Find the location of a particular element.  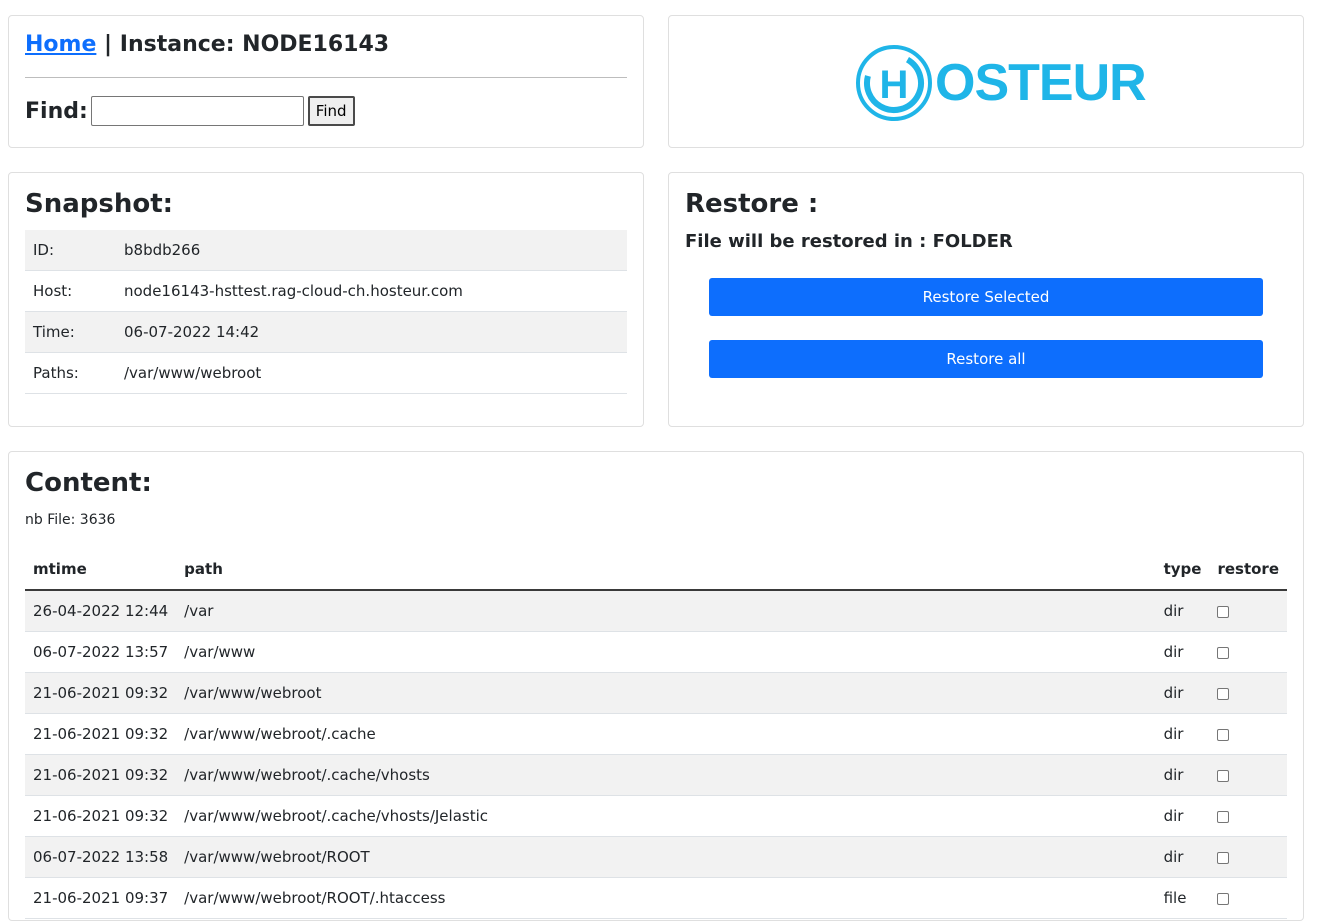

snapshot-value: 06-07-2022 14:42 is located at coordinates (371, 332).